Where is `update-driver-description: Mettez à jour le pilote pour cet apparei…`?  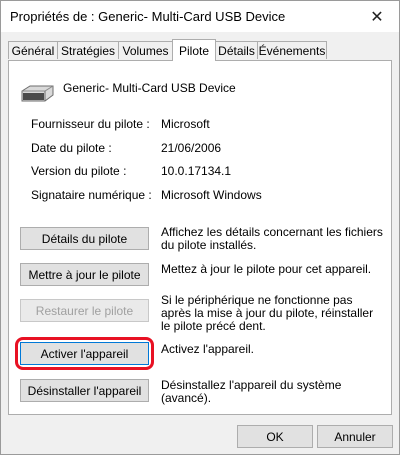 update-driver-description: Mettez à jour le pilote pour cet apparei… is located at coordinates (266, 269).